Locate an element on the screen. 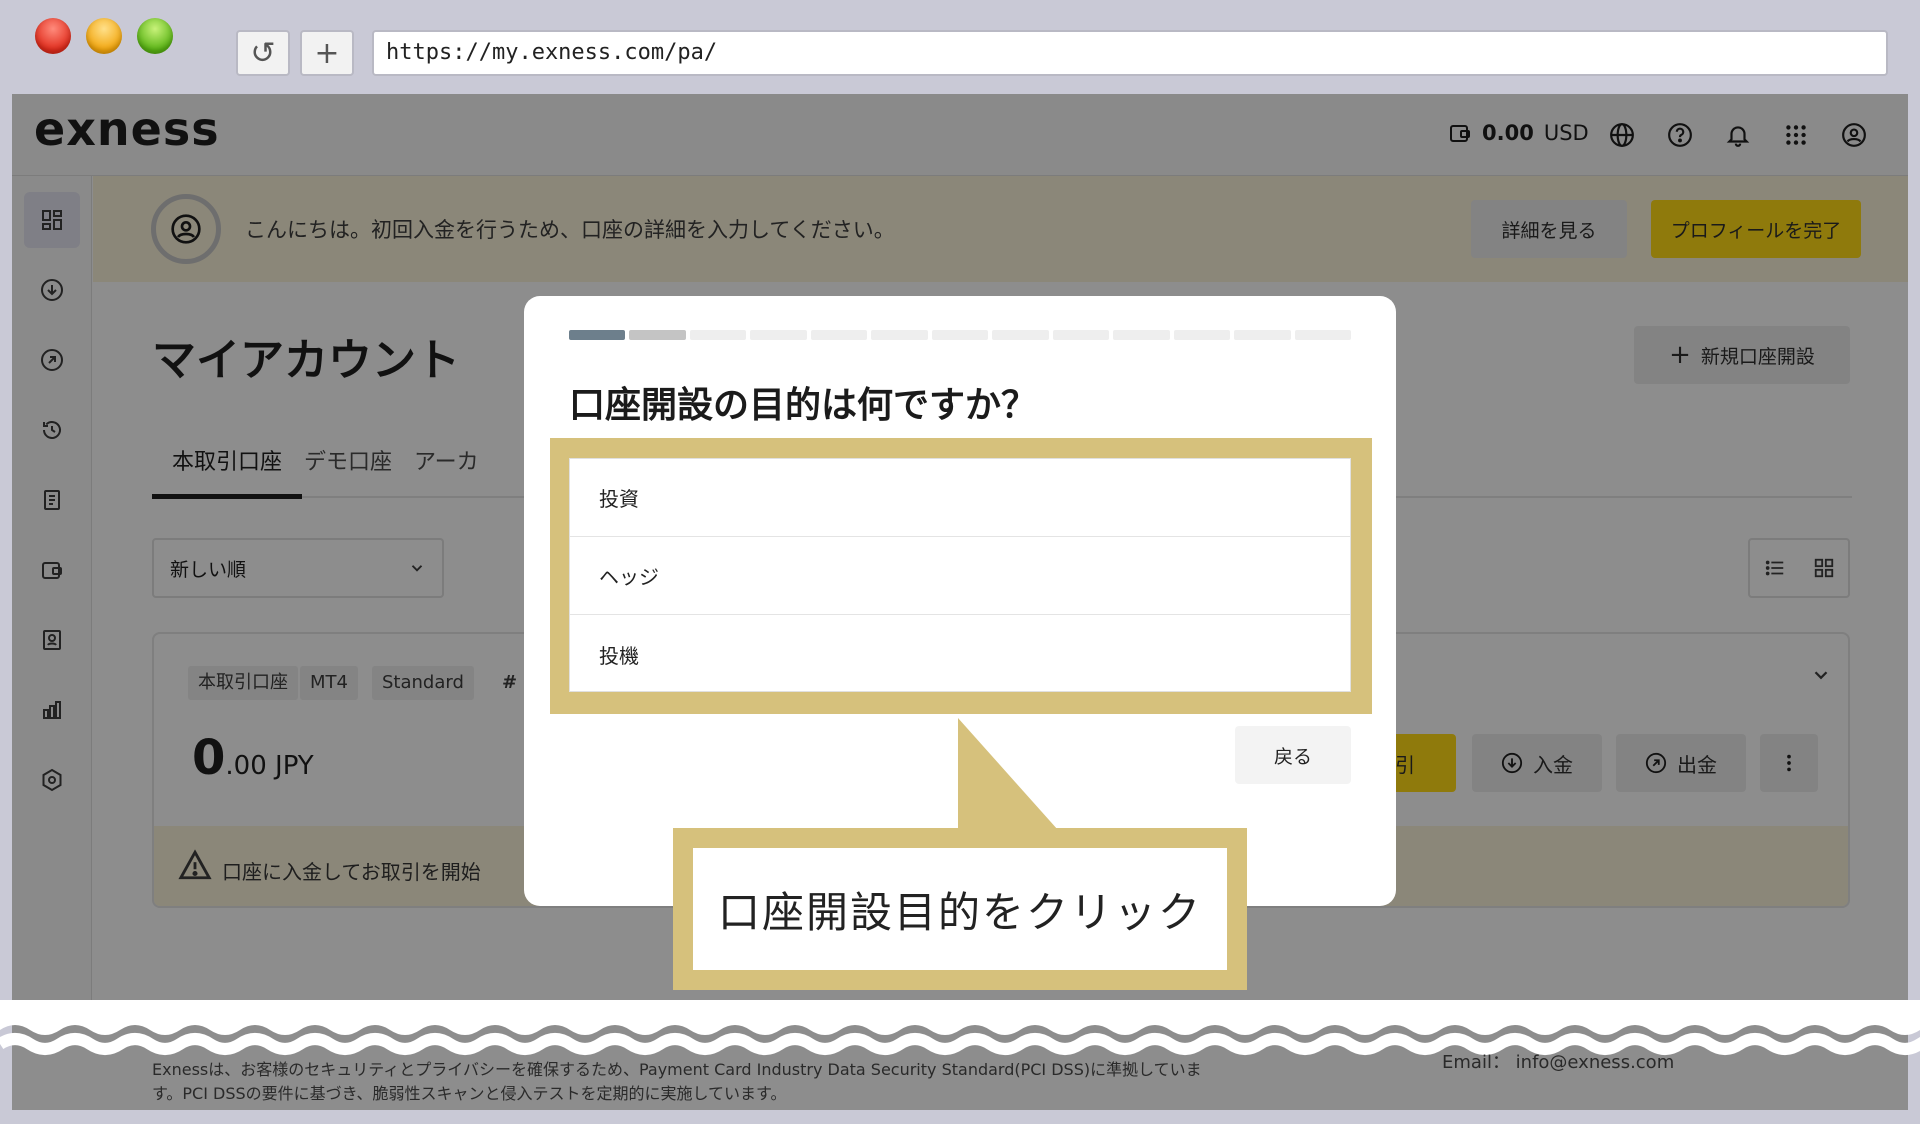 The height and width of the screenshot is (1124, 1920). option-hedge: ヘッジ is located at coordinates (960, 576).